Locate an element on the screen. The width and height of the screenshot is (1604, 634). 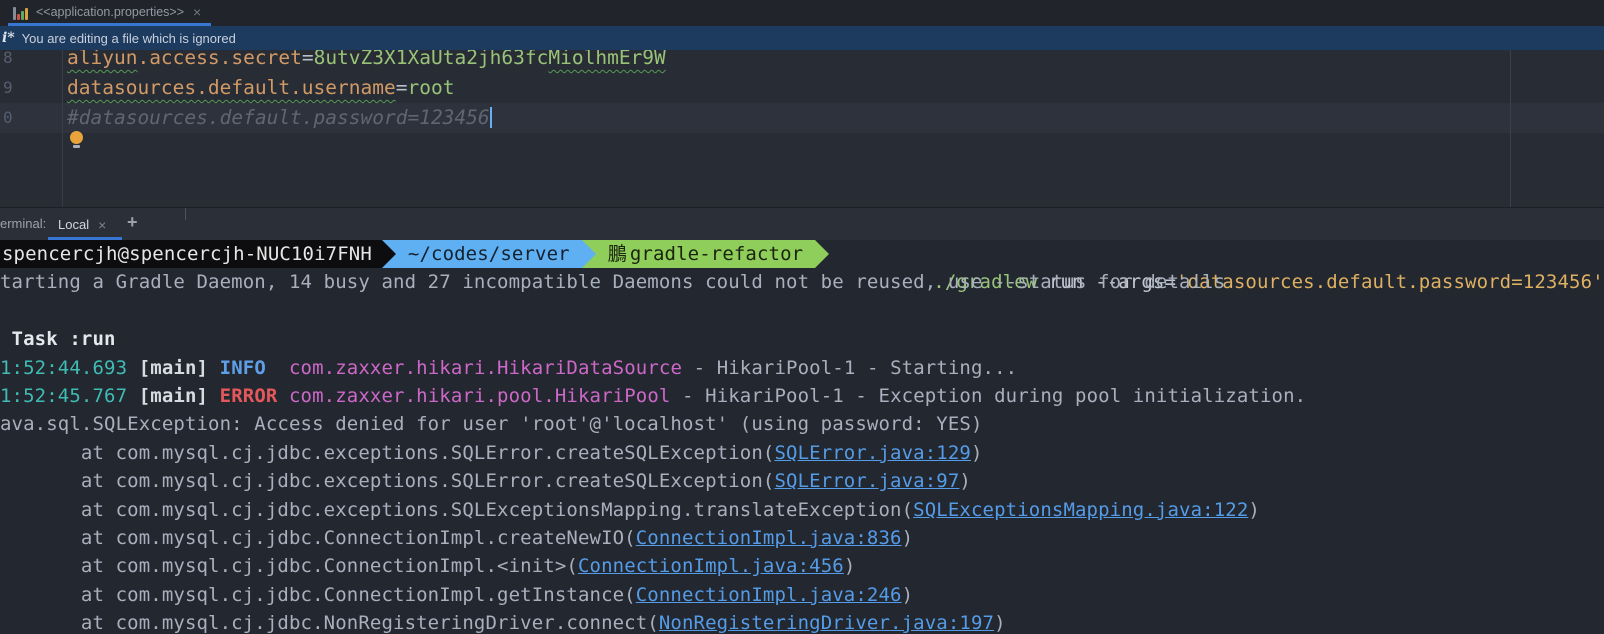
new-terminal-button: + is located at coordinates (132, 222).